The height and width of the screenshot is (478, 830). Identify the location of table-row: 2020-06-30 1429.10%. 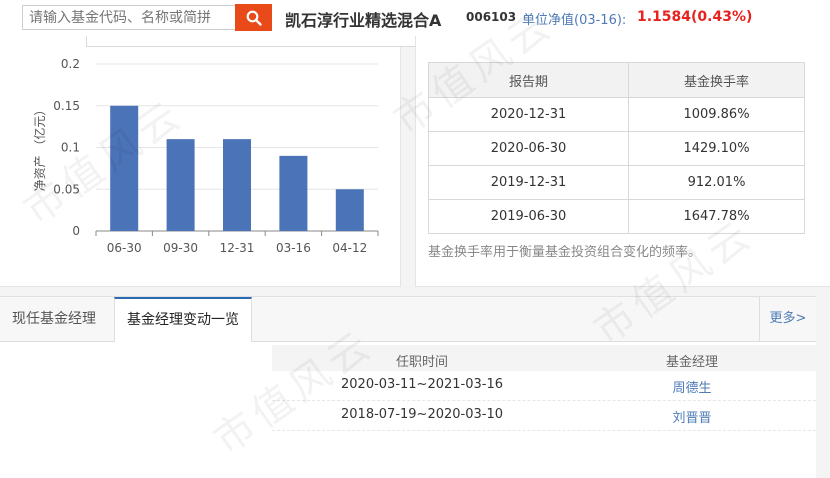
(616, 148).